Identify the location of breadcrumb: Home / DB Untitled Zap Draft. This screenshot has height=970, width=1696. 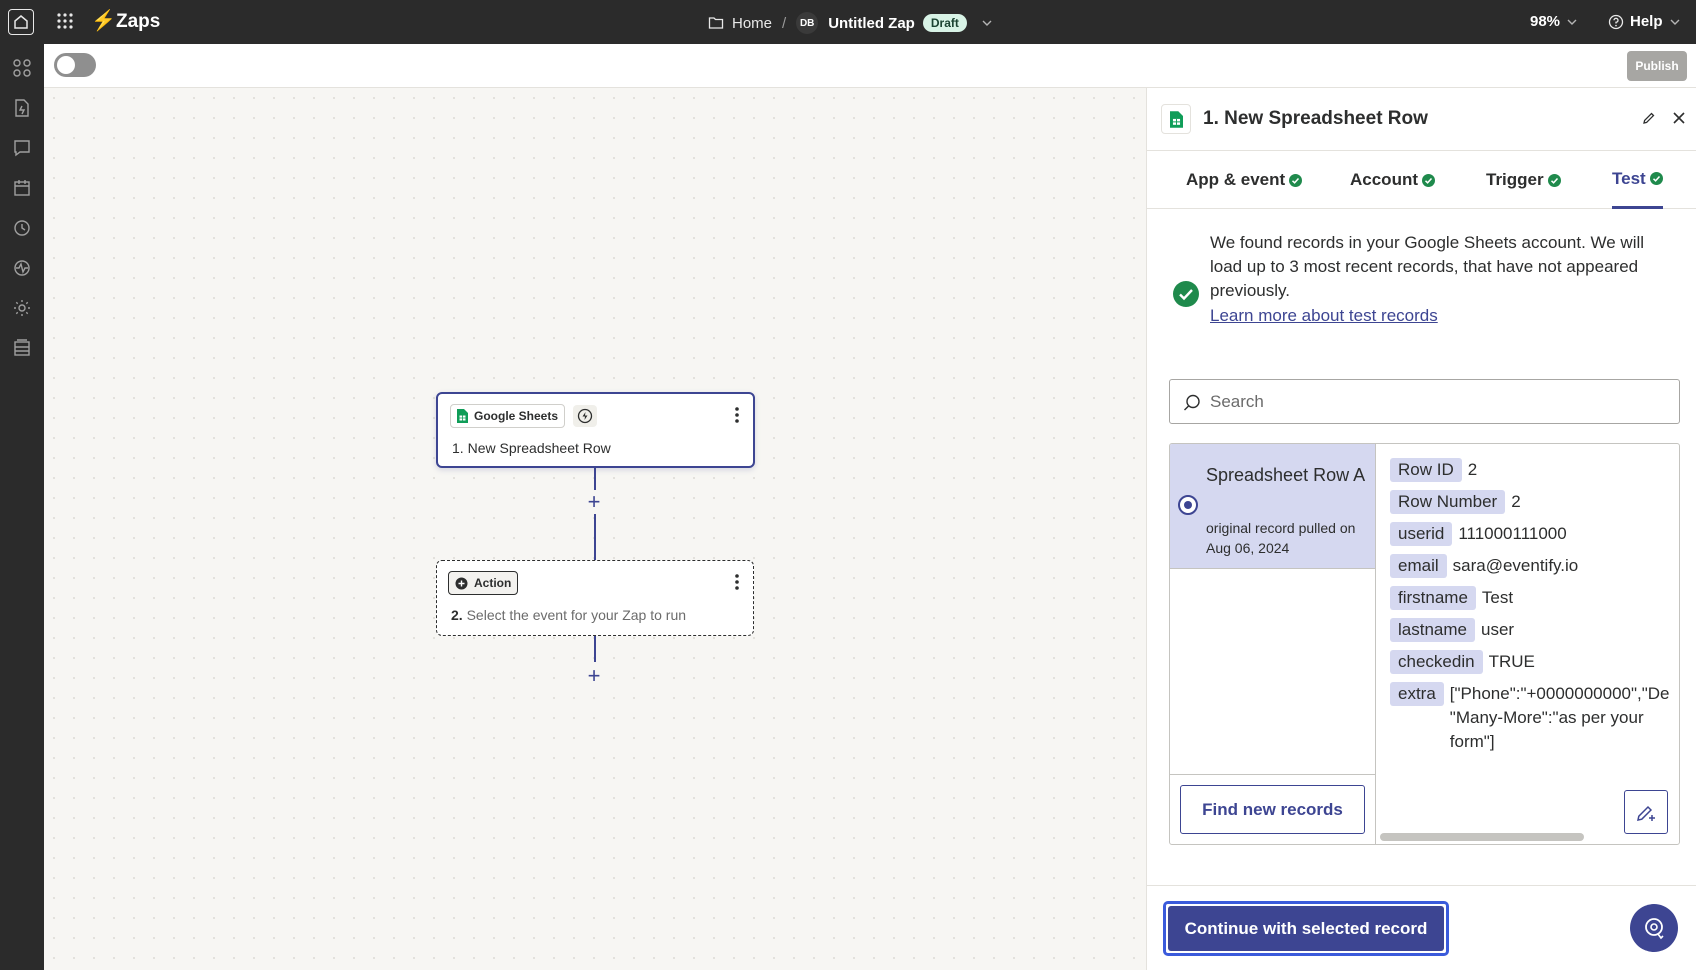
(850, 23).